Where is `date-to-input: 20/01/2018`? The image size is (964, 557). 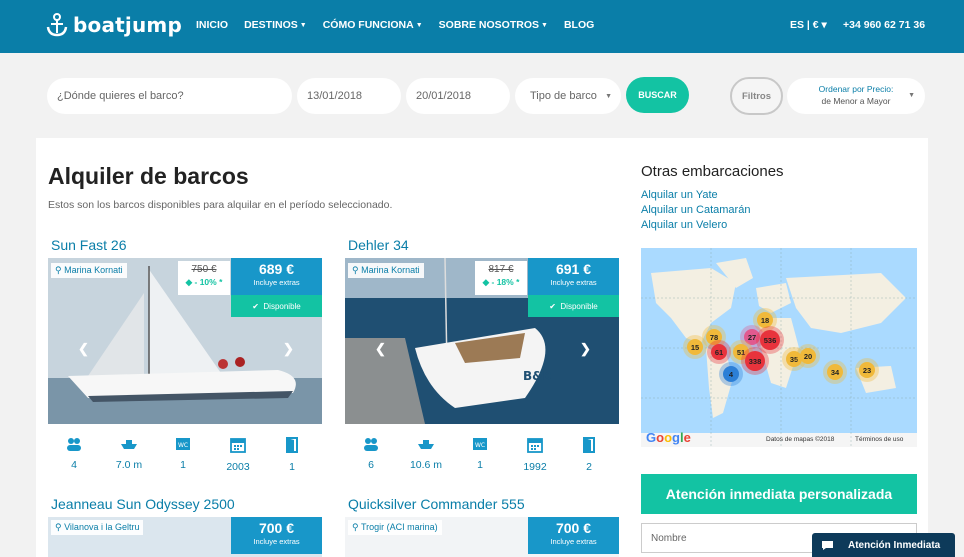 date-to-input: 20/01/2018 is located at coordinates (458, 96).